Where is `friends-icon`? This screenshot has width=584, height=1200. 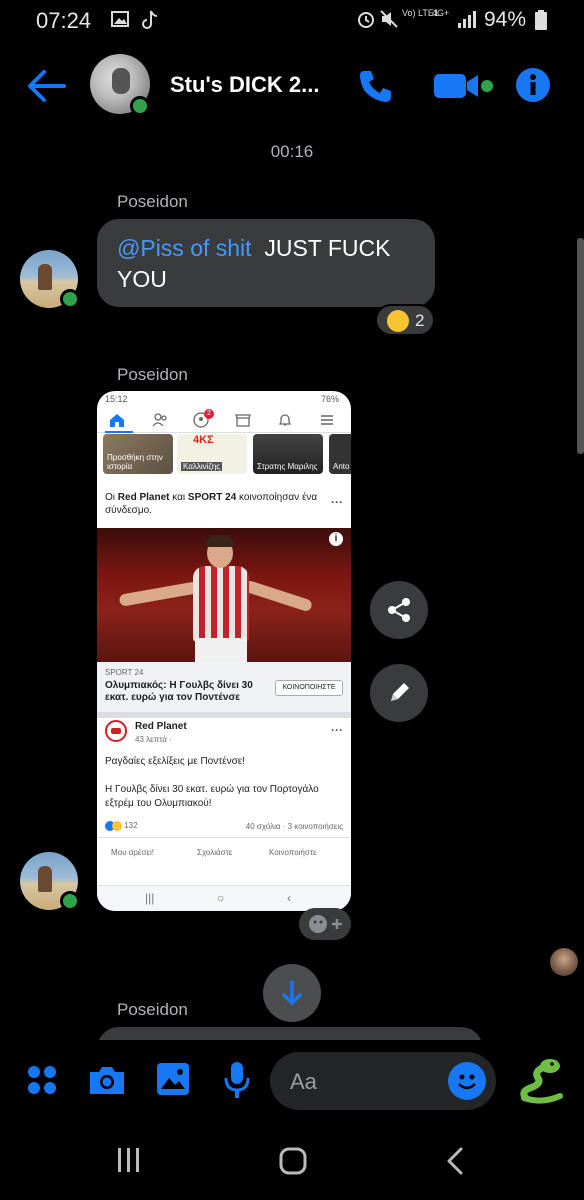
friends-icon is located at coordinates (159, 420).